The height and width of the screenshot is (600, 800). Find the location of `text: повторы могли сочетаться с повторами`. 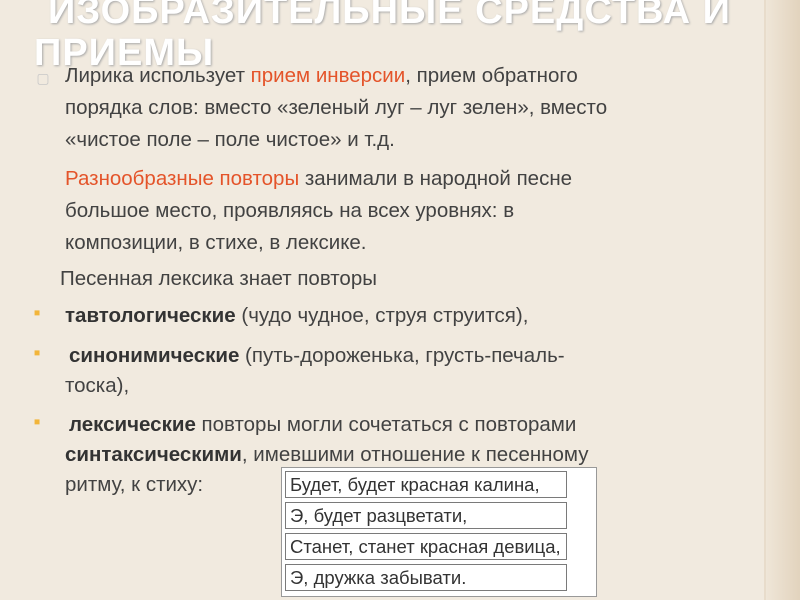

text: повторы могли сочетаться с повторами is located at coordinates (386, 424).